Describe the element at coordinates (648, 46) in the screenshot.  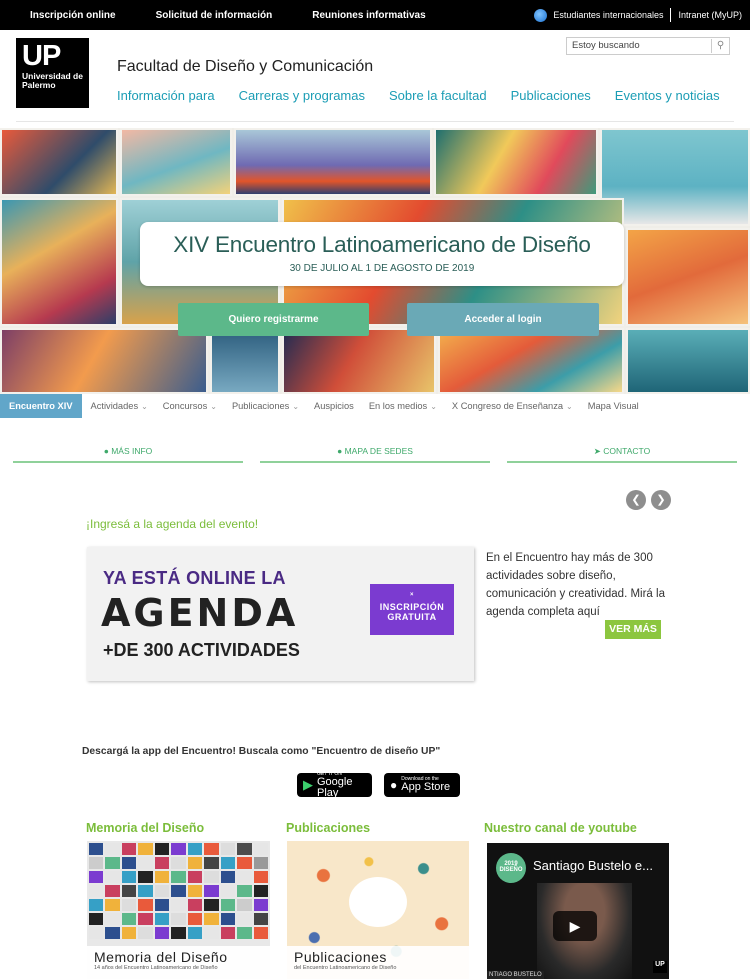
I see `search-input: Estoy buscando ⚲` at that location.